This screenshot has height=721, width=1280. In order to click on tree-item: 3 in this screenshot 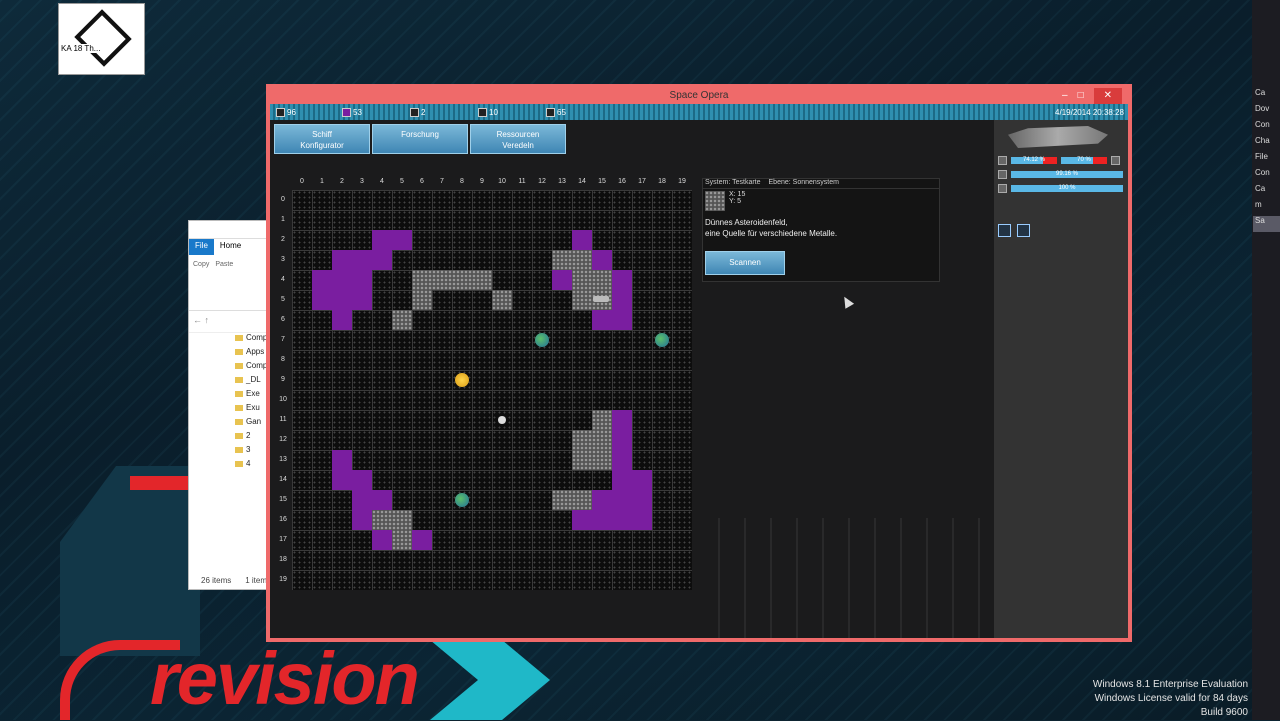, I will do `click(228, 452)`.